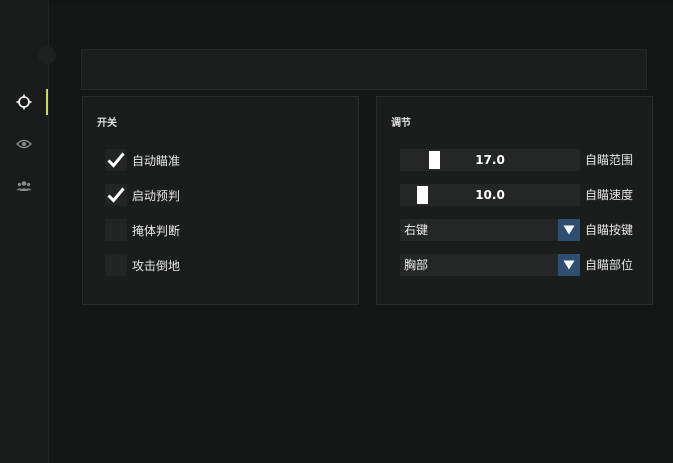 The image size is (673, 463). What do you see at coordinates (47, 55) in the screenshot?
I see `collapse-handle` at bounding box center [47, 55].